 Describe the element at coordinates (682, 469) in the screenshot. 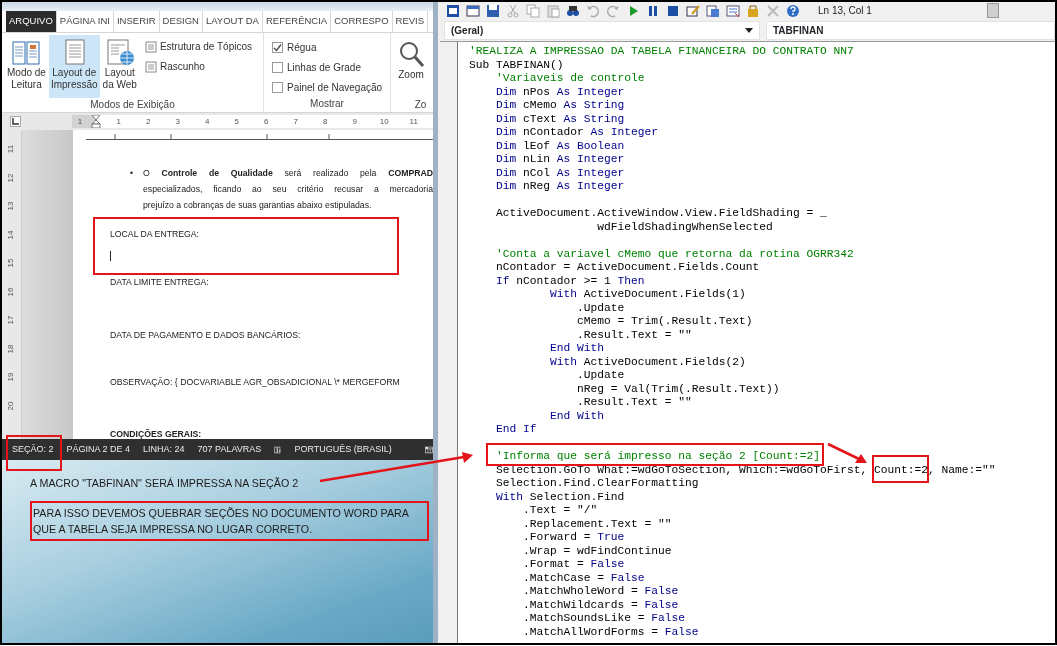

I see `code-text: Selection.GoTo What:=wdGoToSection, Which:=wdGoToFirst,` at that location.